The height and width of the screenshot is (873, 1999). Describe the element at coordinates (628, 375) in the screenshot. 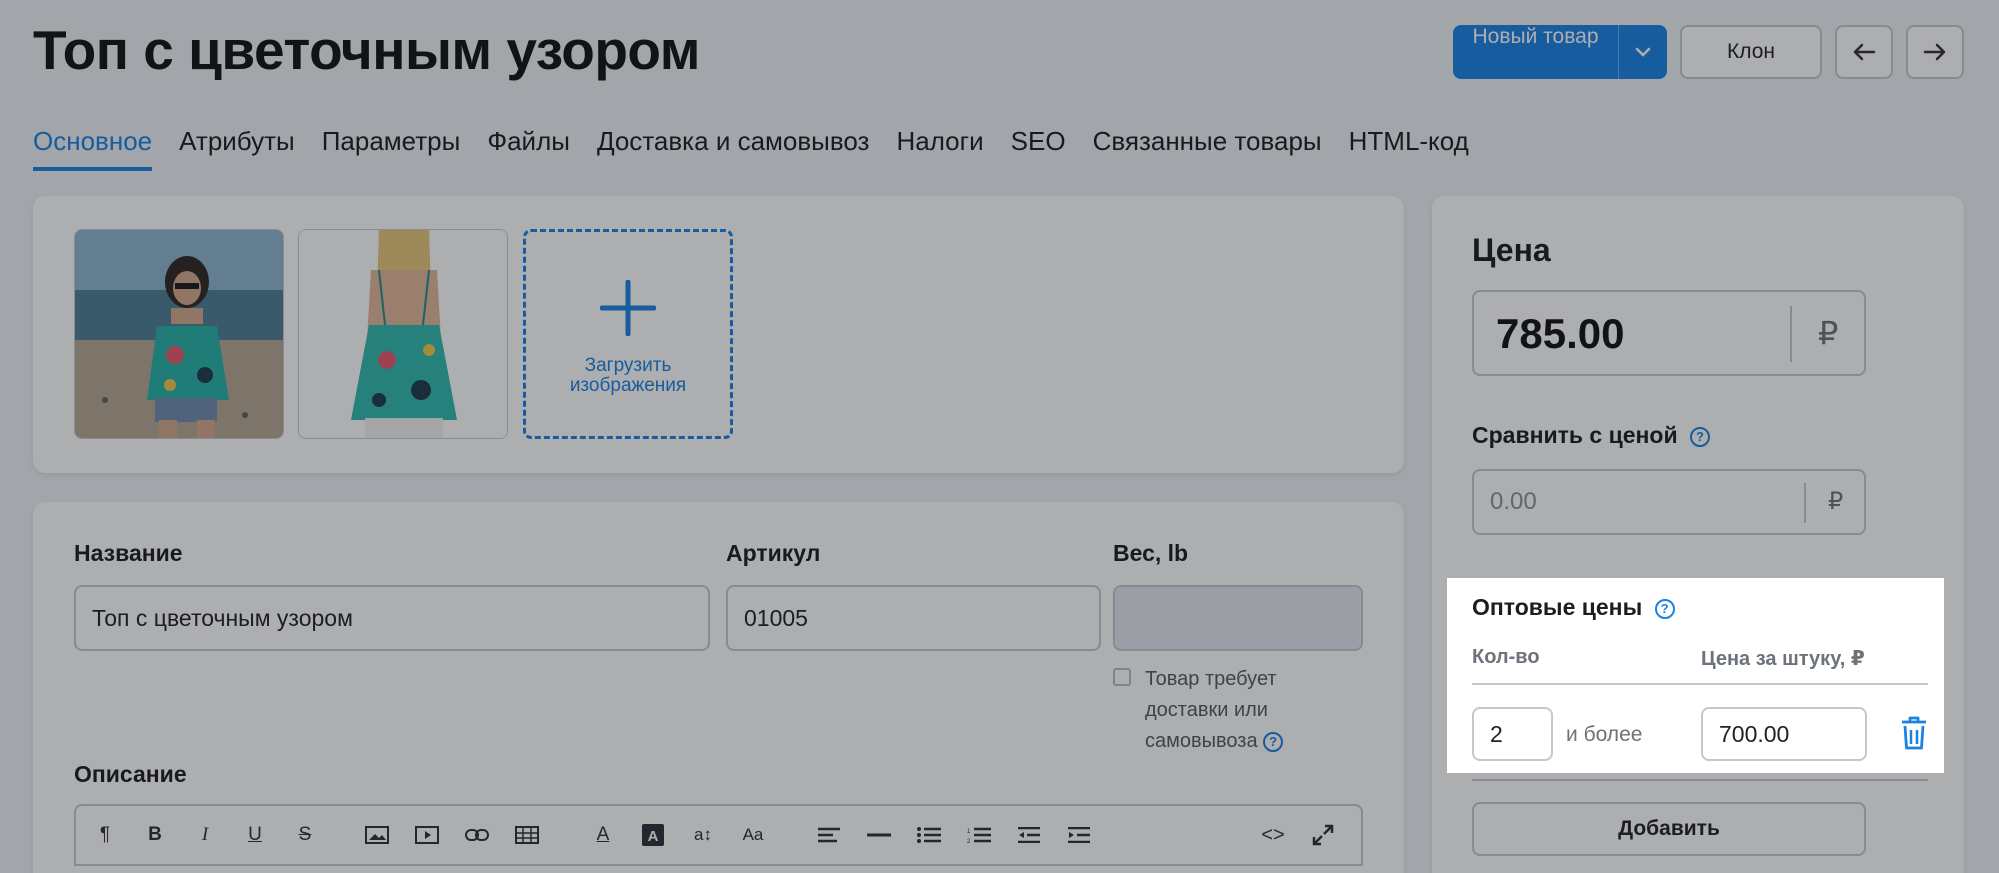

I see `upload-images-label: Загрузить изображения` at that location.